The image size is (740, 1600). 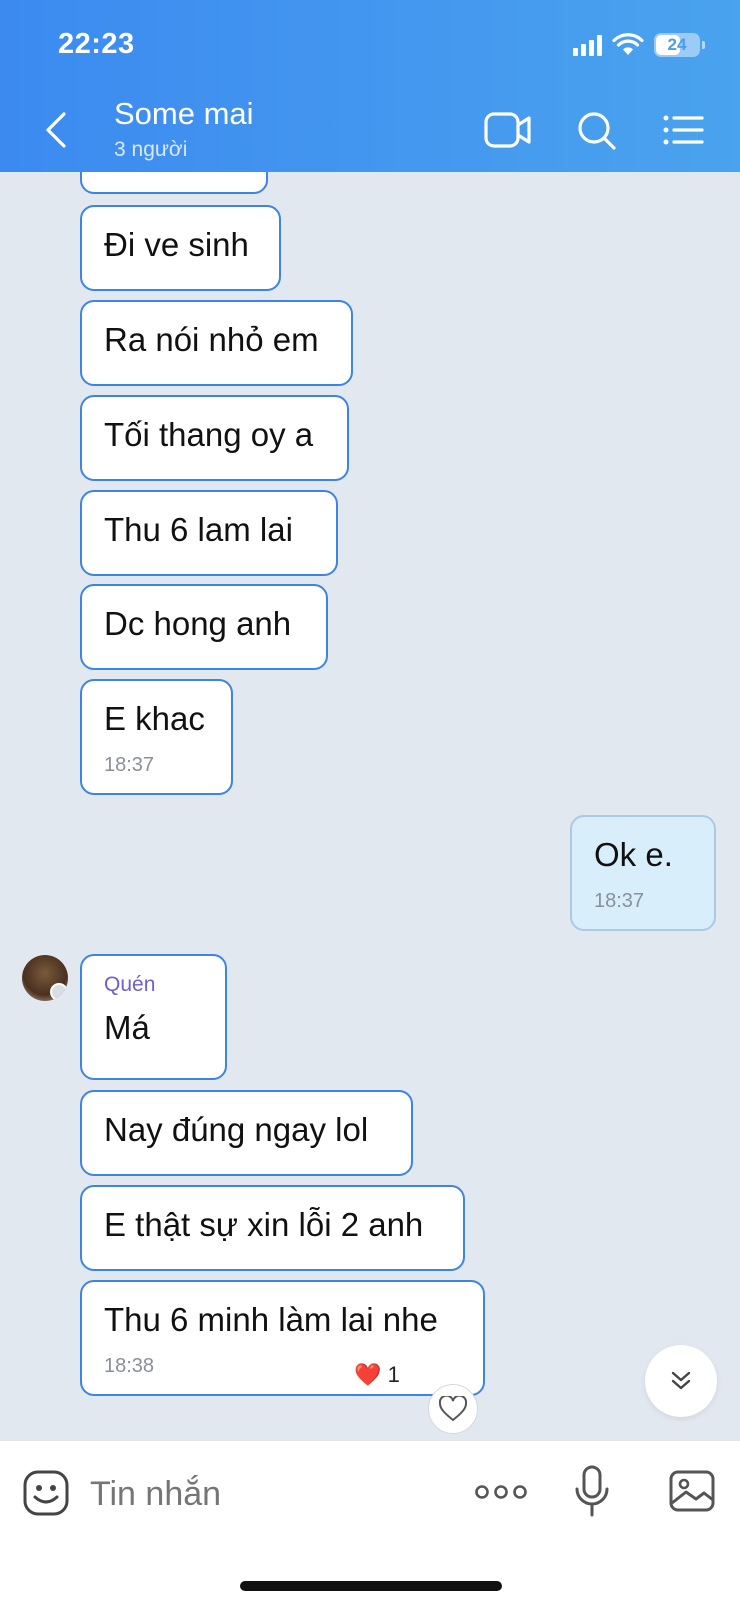 I want to click on heart-reaction-icon: ❤️, so click(x=368, y=1374).